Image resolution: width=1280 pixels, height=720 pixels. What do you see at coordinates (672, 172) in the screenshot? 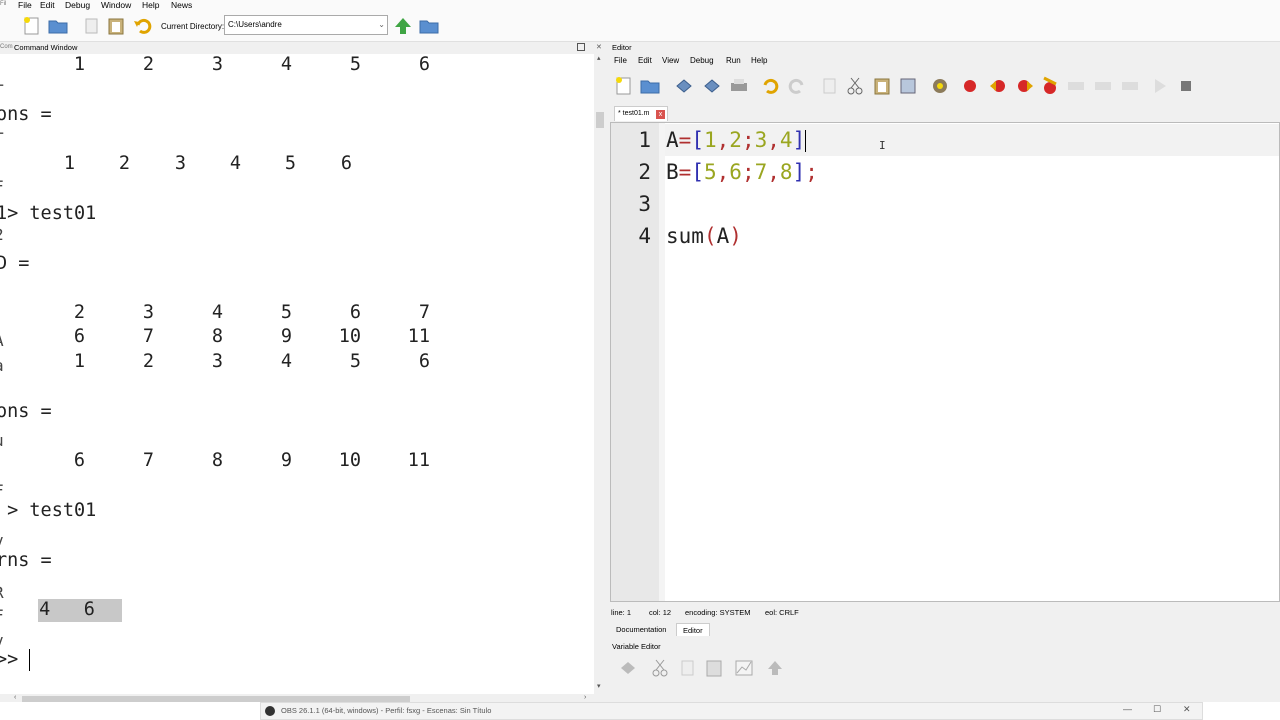
I see `code-token: B` at bounding box center [672, 172].